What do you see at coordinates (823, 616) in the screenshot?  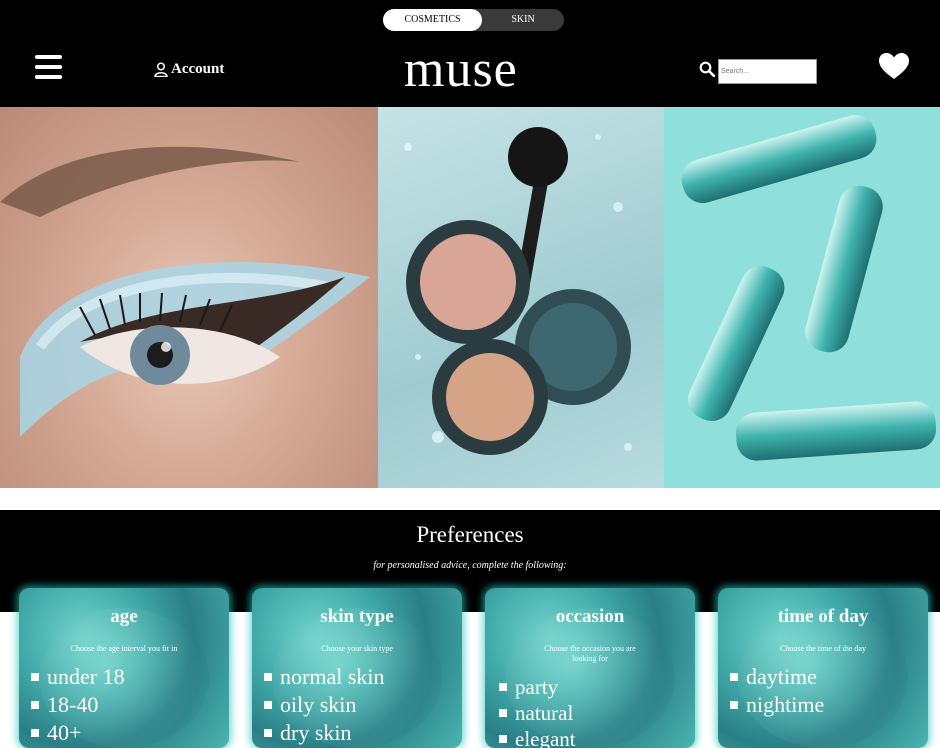 I see `card-title: time of day` at bounding box center [823, 616].